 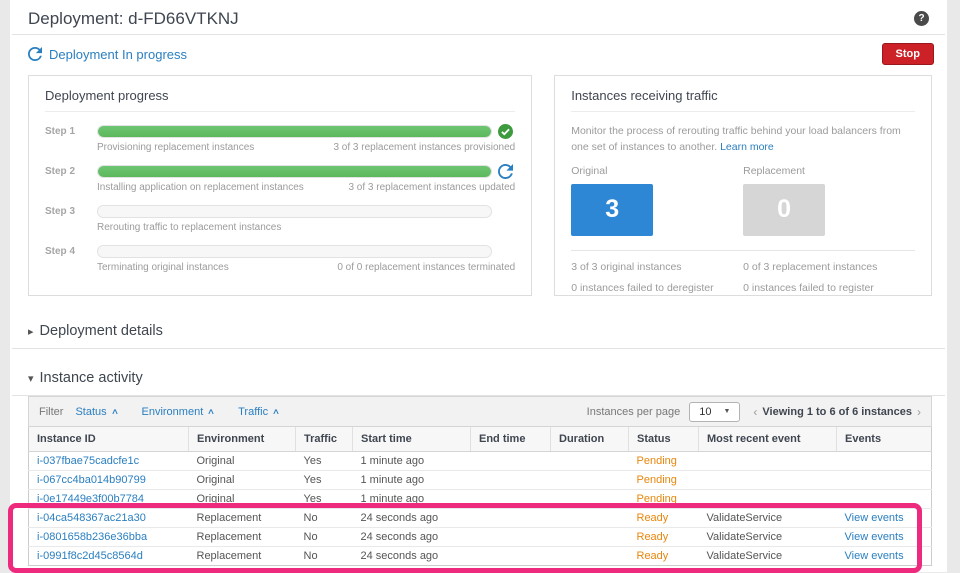 I want to click on instance-id-link: i-037fbae75cadcfe1c, so click(x=88, y=461).